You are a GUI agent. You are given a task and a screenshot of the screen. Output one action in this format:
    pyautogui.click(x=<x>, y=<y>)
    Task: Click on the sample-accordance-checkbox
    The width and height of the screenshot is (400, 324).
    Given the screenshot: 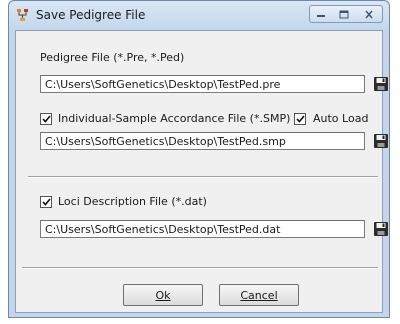 What is the action you would take?
    pyautogui.click(x=46, y=119)
    